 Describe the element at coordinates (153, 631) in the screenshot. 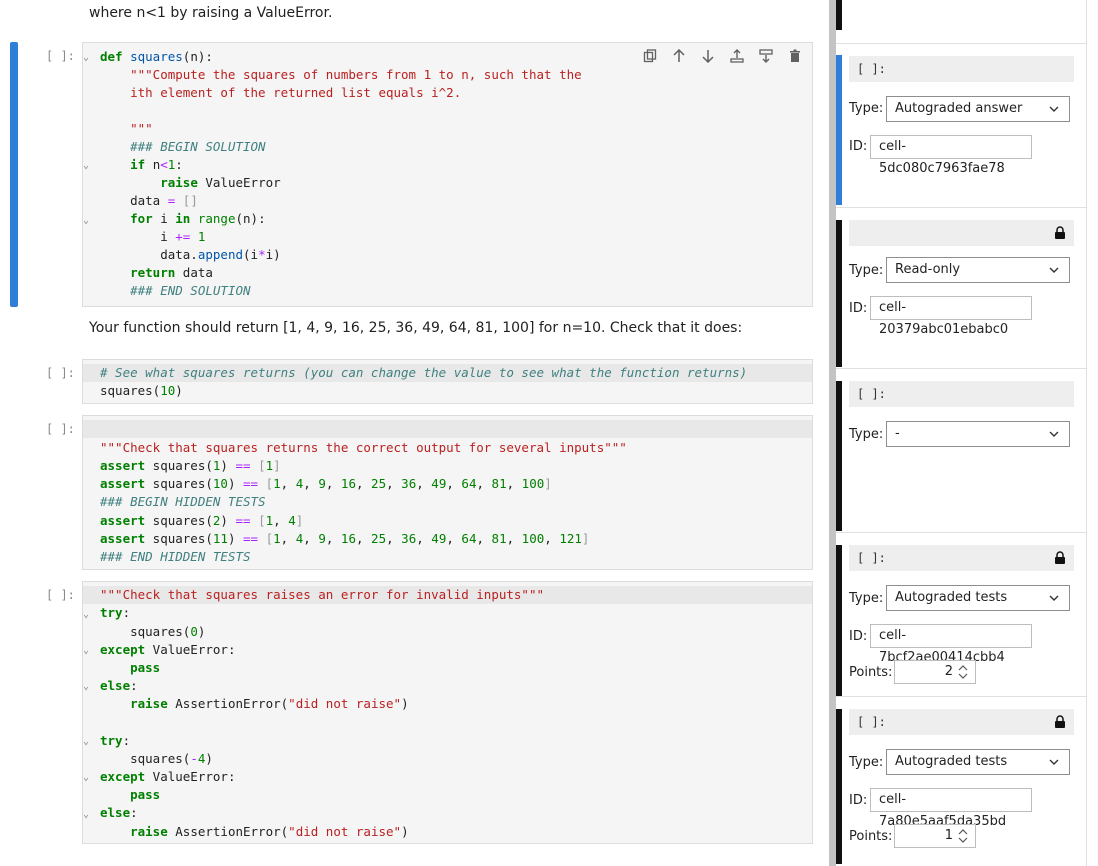

I see `code-line: squares(0)` at that location.